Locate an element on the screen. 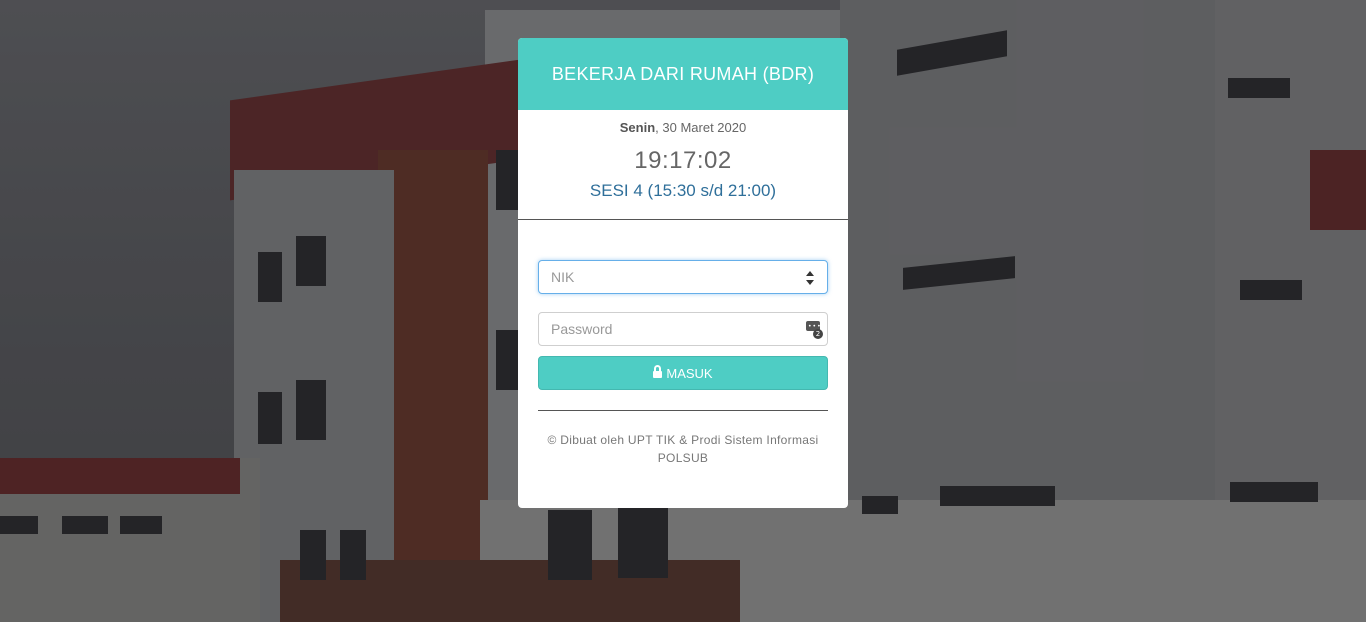  current-date-text: , 30 Maret 2020 is located at coordinates (701, 127).